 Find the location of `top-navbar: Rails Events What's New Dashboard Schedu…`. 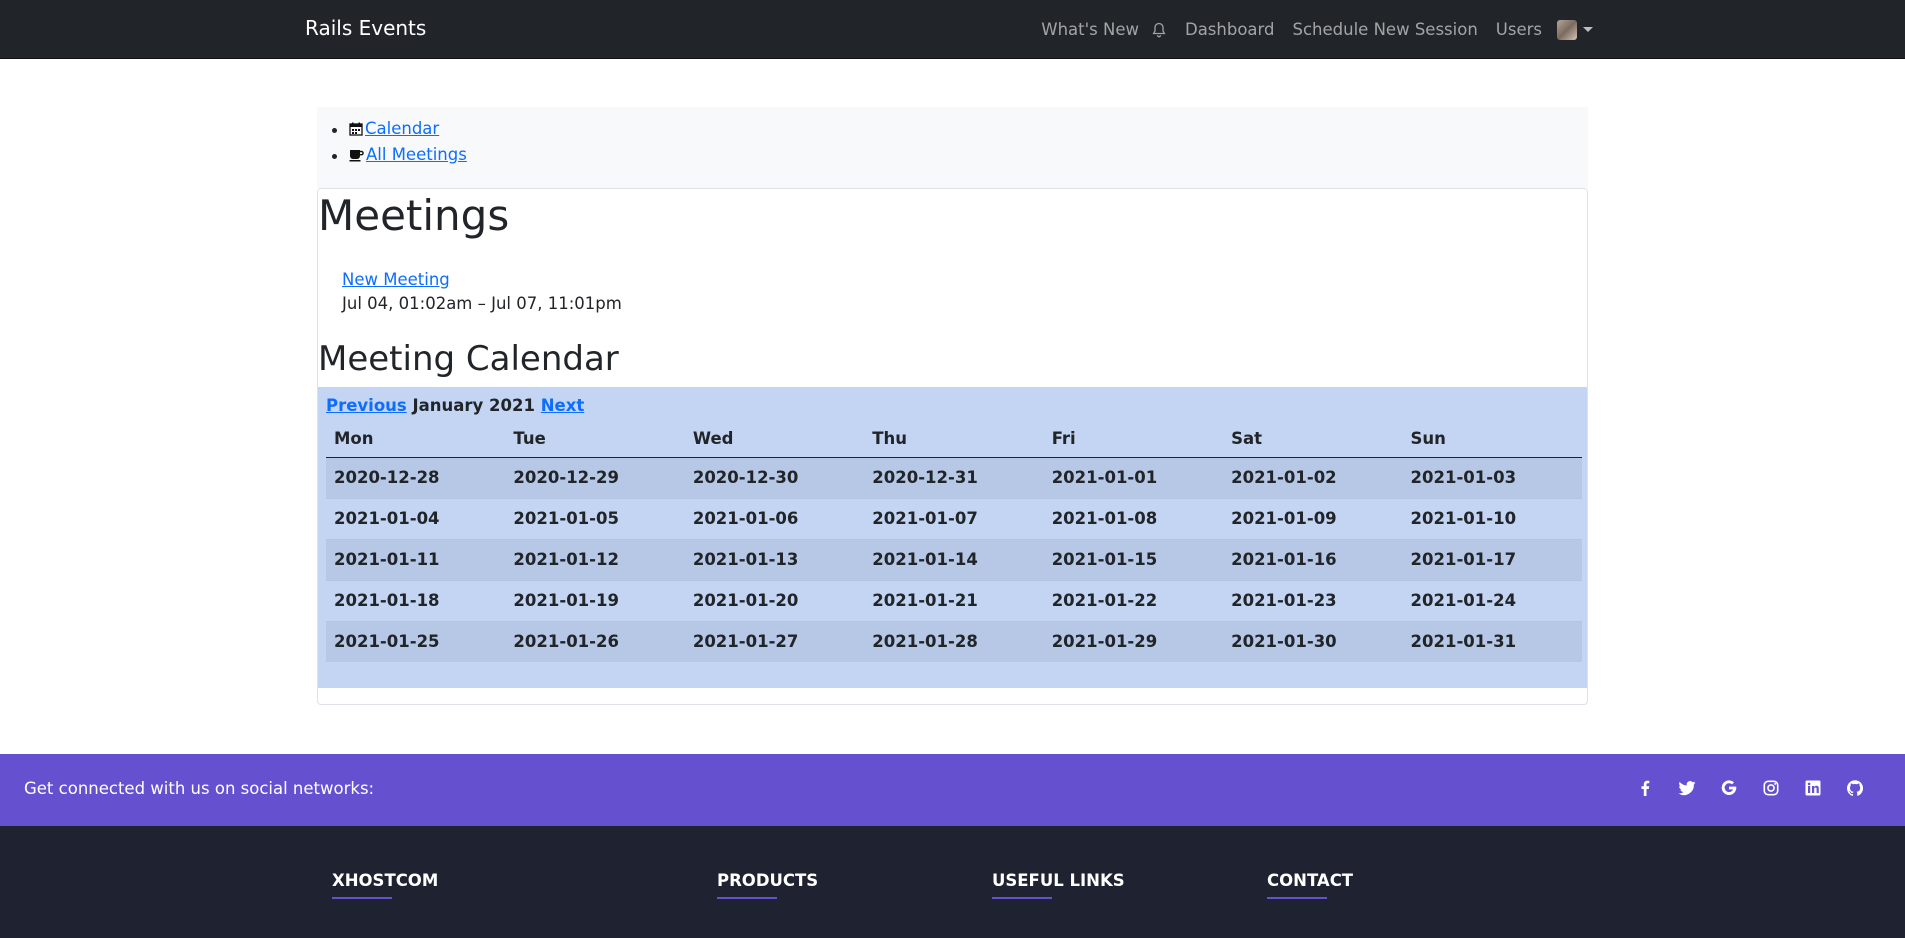

top-navbar: Rails Events What's New Dashboard Schedu… is located at coordinates (952, 29).